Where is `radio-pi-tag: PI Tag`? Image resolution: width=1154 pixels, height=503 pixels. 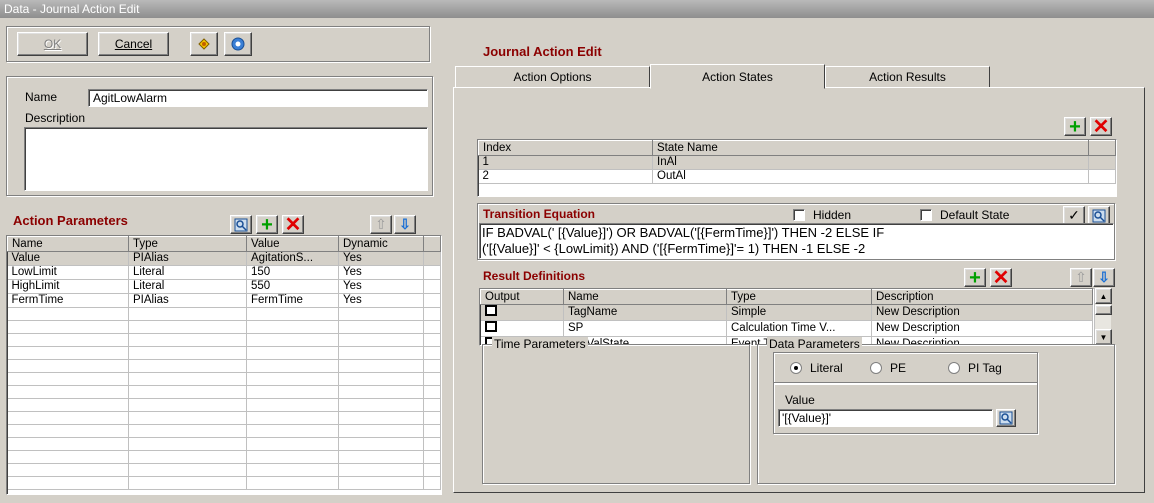
radio-pi-tag: PI Tag is located at coordinates (975, 368).